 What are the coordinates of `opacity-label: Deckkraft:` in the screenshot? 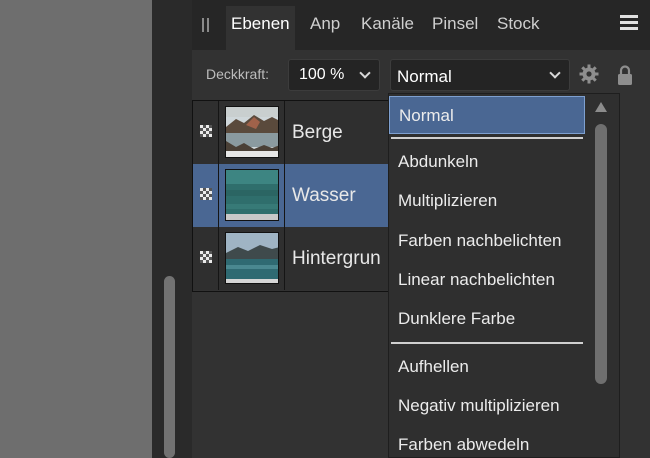 It's located at (238, 74).